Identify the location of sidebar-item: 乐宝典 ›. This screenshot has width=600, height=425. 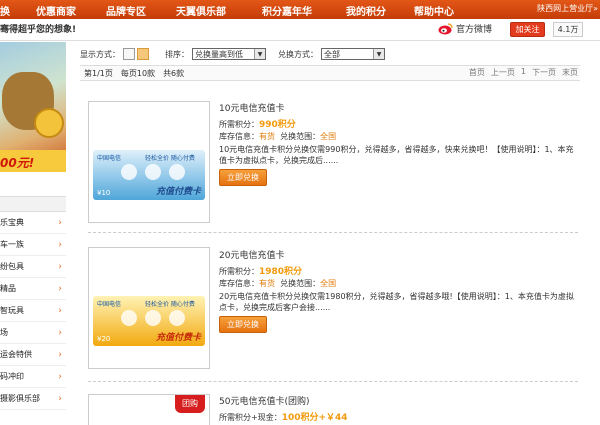
(33, 223).